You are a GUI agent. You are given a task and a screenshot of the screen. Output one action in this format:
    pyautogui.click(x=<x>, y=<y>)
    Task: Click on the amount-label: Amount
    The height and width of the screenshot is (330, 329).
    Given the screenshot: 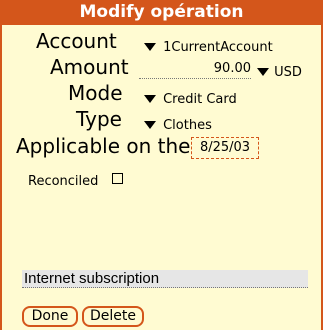 What is the action you would take?
    pyautogui.click(x=89, y=67)
    